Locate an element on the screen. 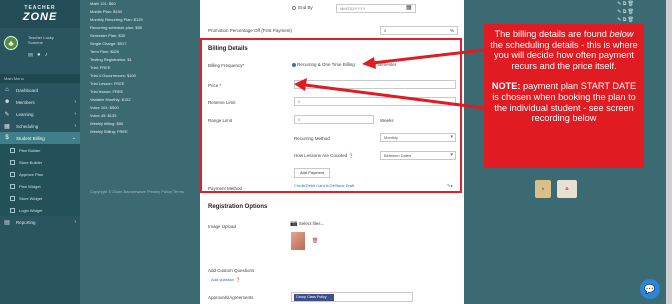  chat-bubble-icon: 💬 is located at coordinates (650, 289).